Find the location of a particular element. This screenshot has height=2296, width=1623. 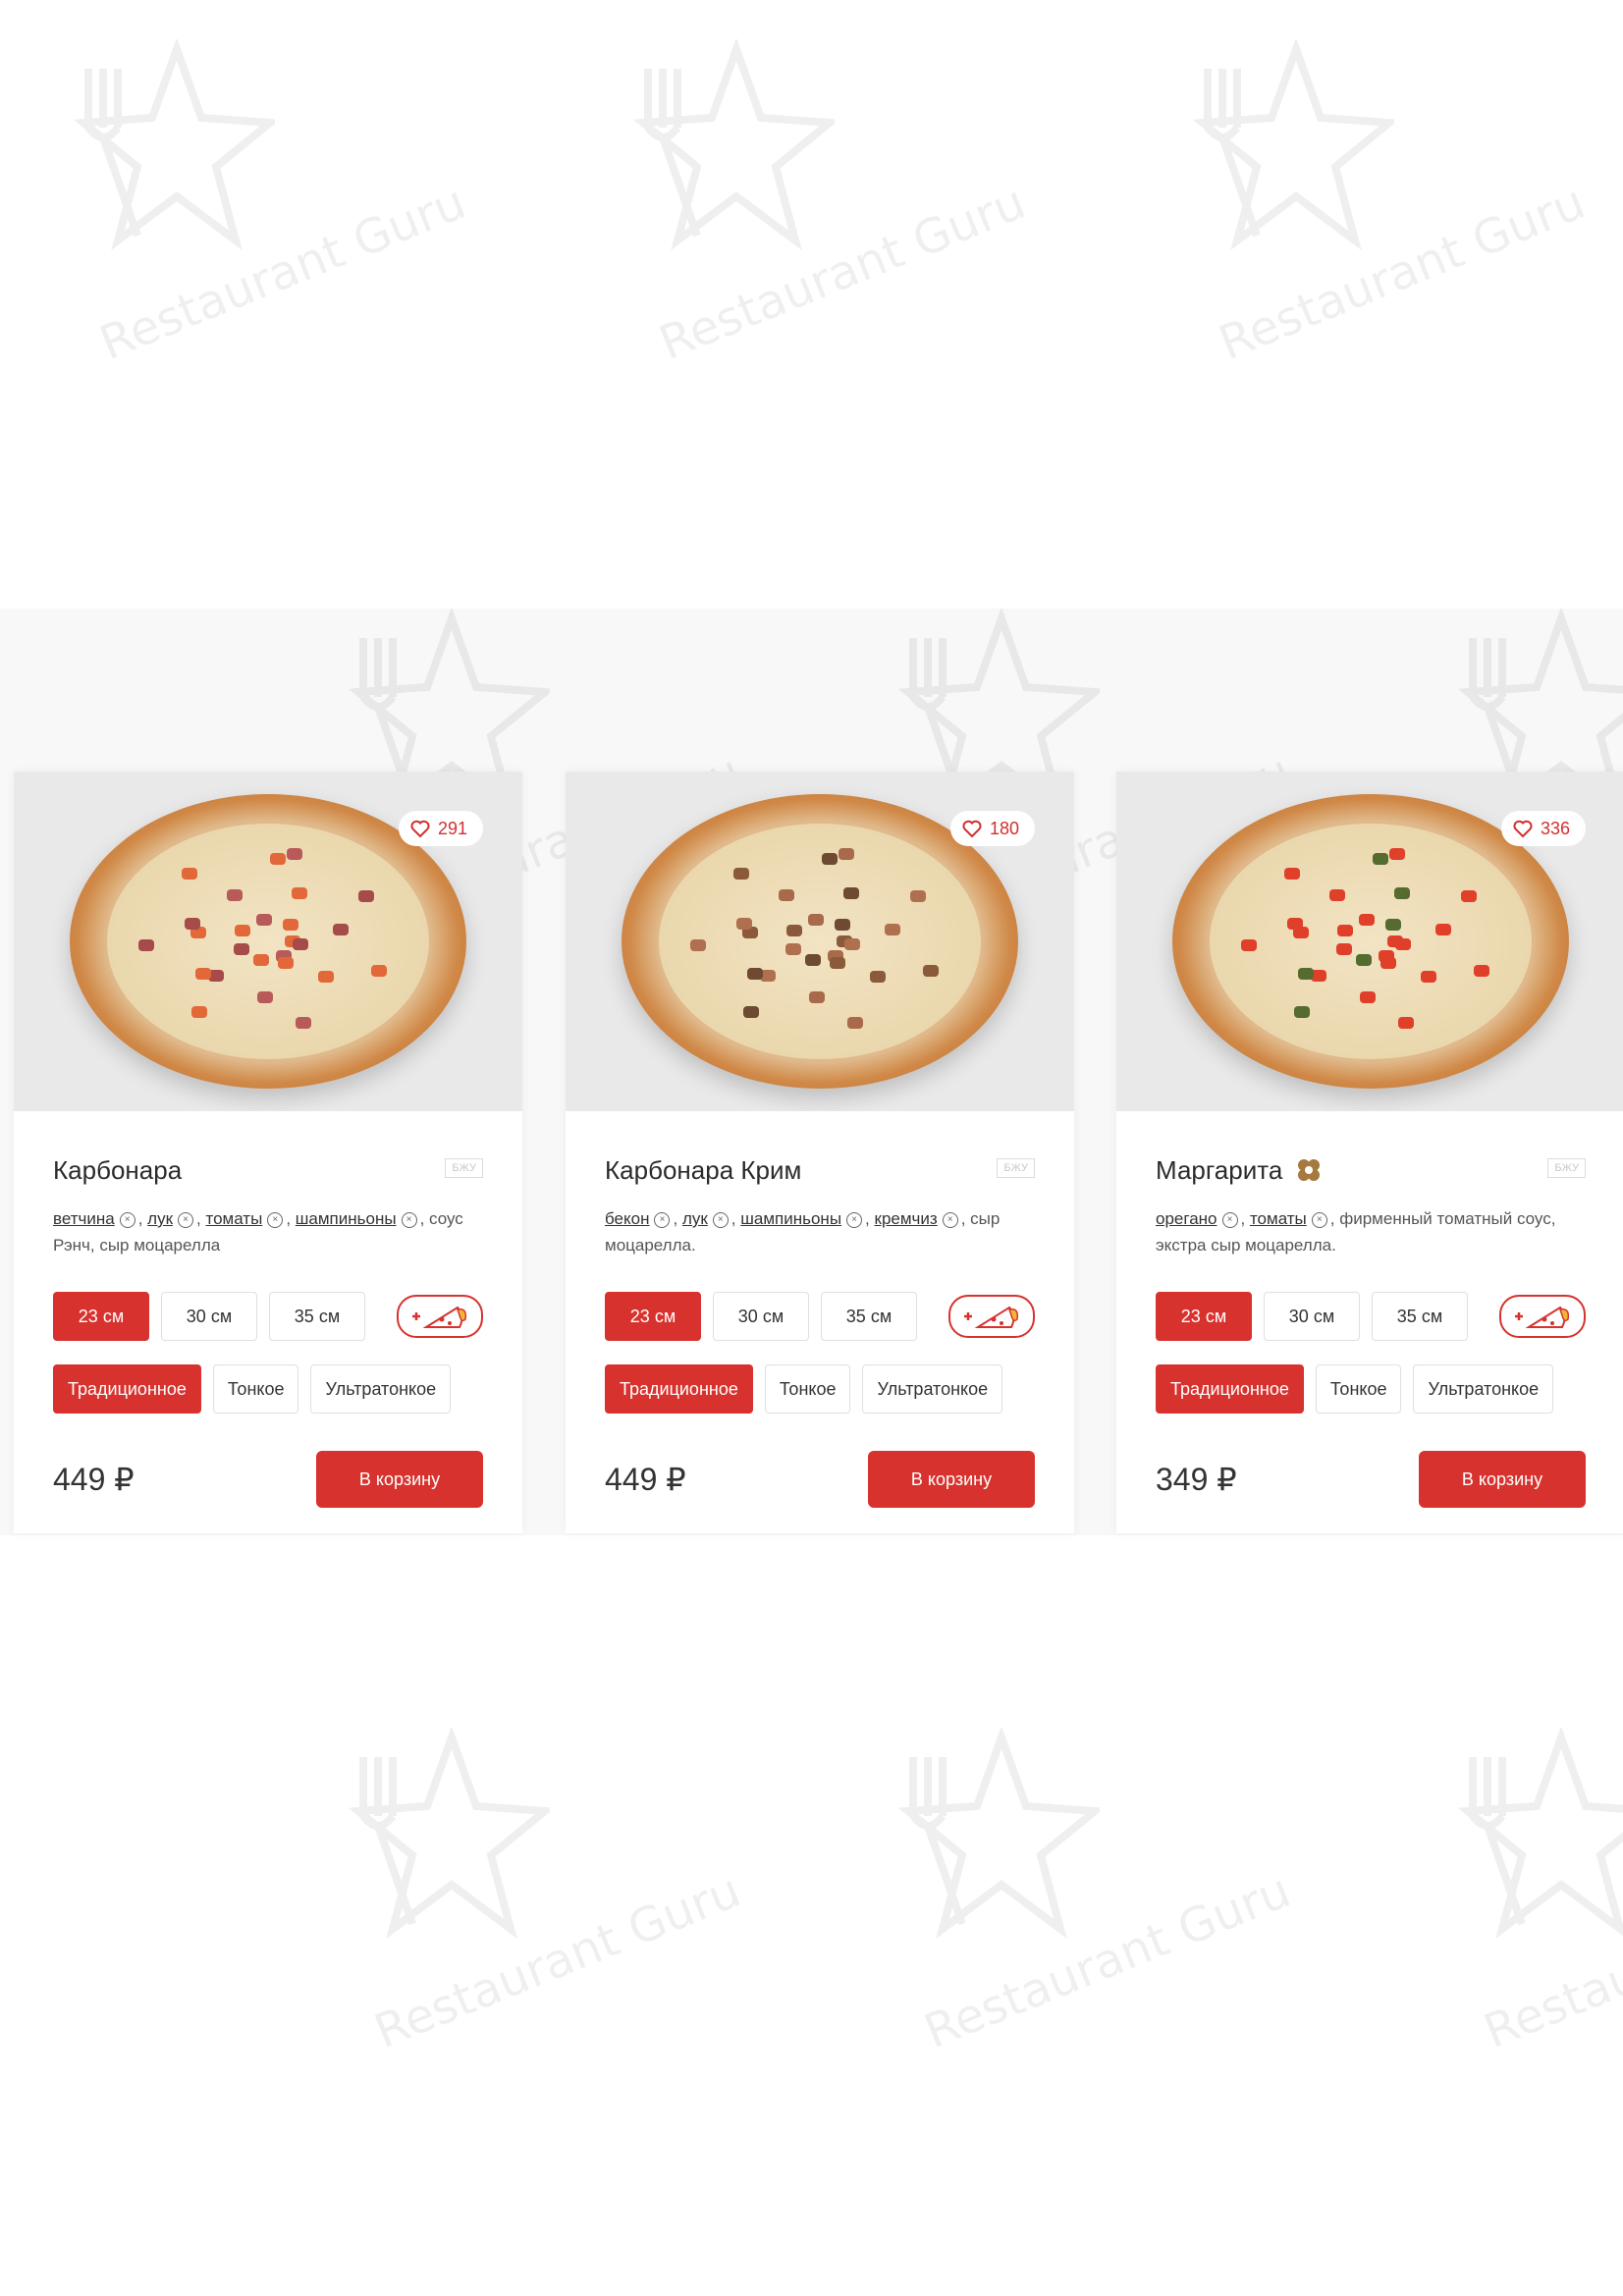

like-button: 336 is located at coordinates (1543, 828).